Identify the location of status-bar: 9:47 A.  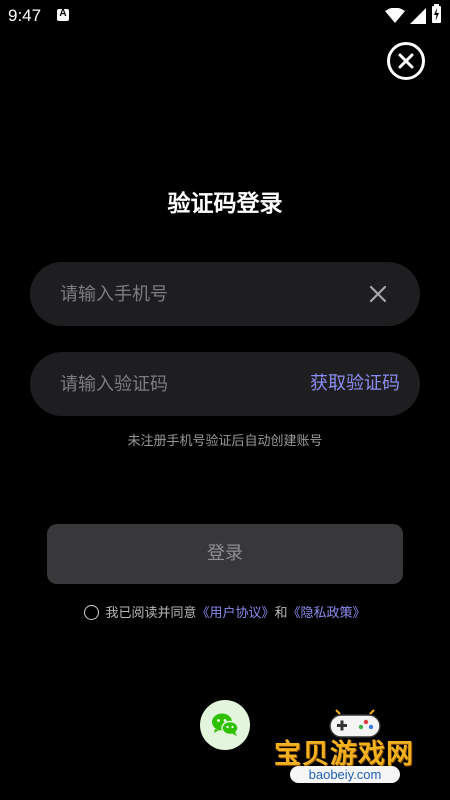
(225, 16).